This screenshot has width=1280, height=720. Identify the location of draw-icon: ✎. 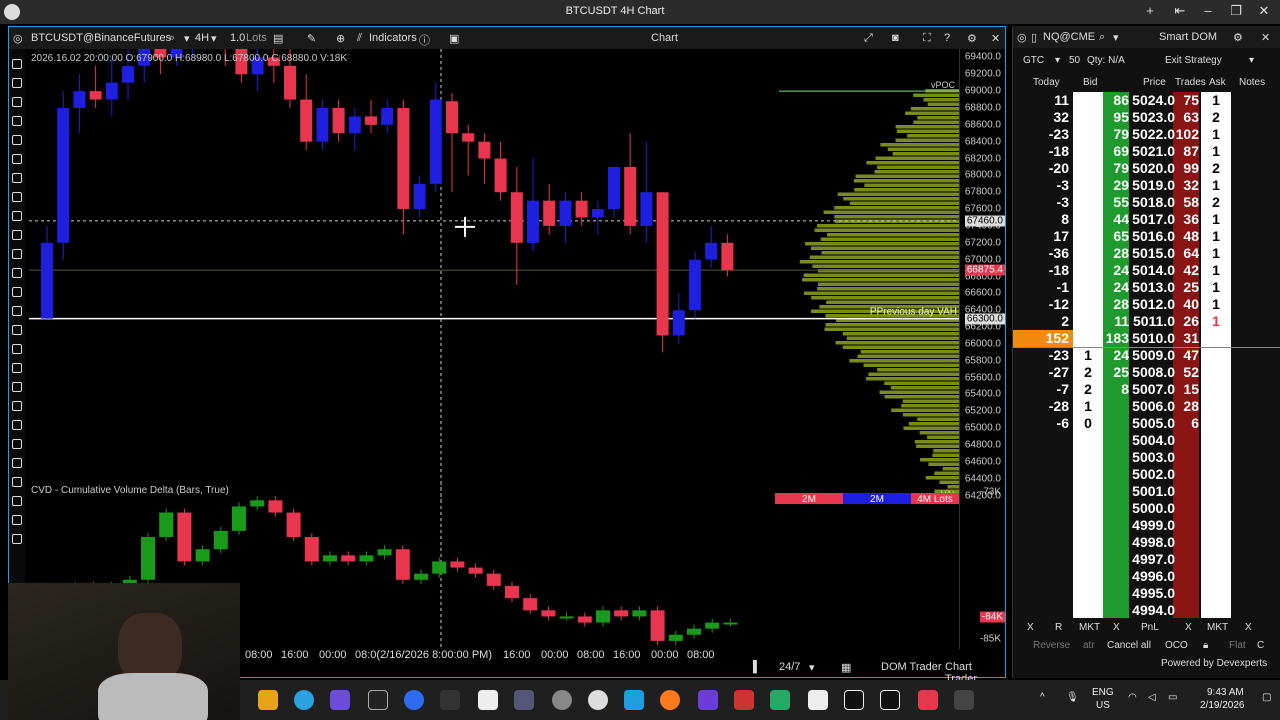
(311, 38).